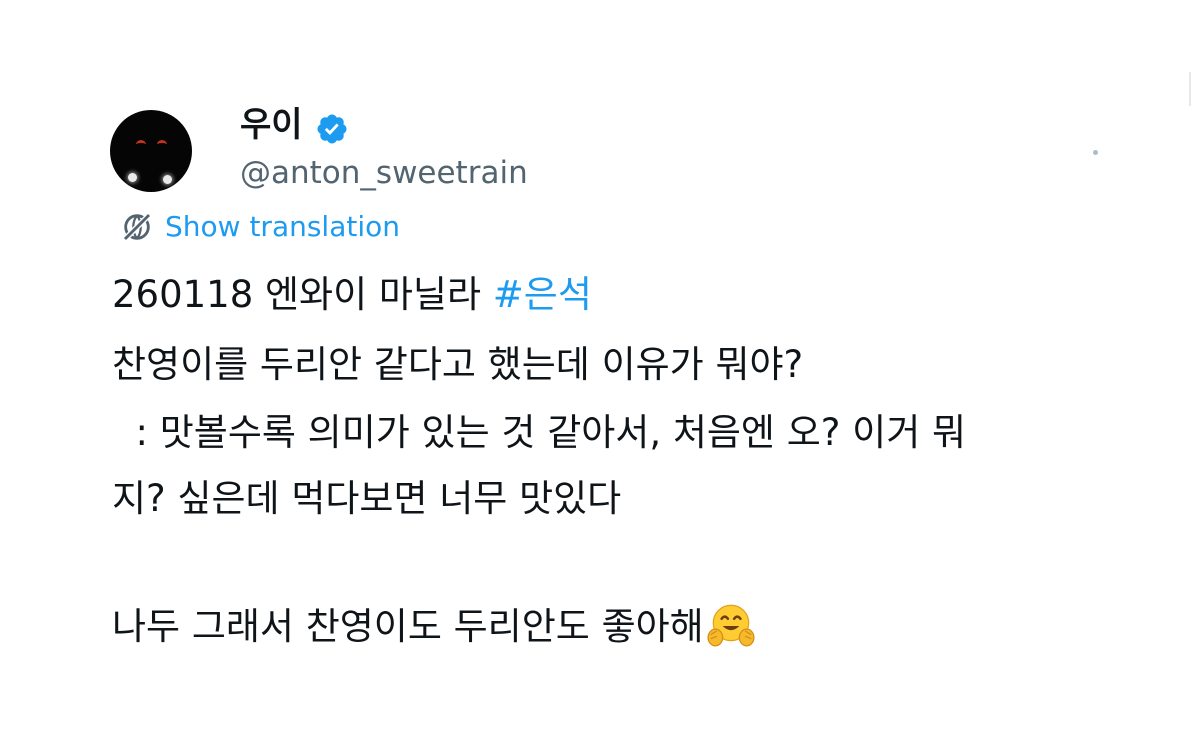 Image resolution: width=1200 pixels, height=750 pixels. Describe the element at coordinates (162, 144) in the screenshot. I see `avatar-ear-right` at that location.